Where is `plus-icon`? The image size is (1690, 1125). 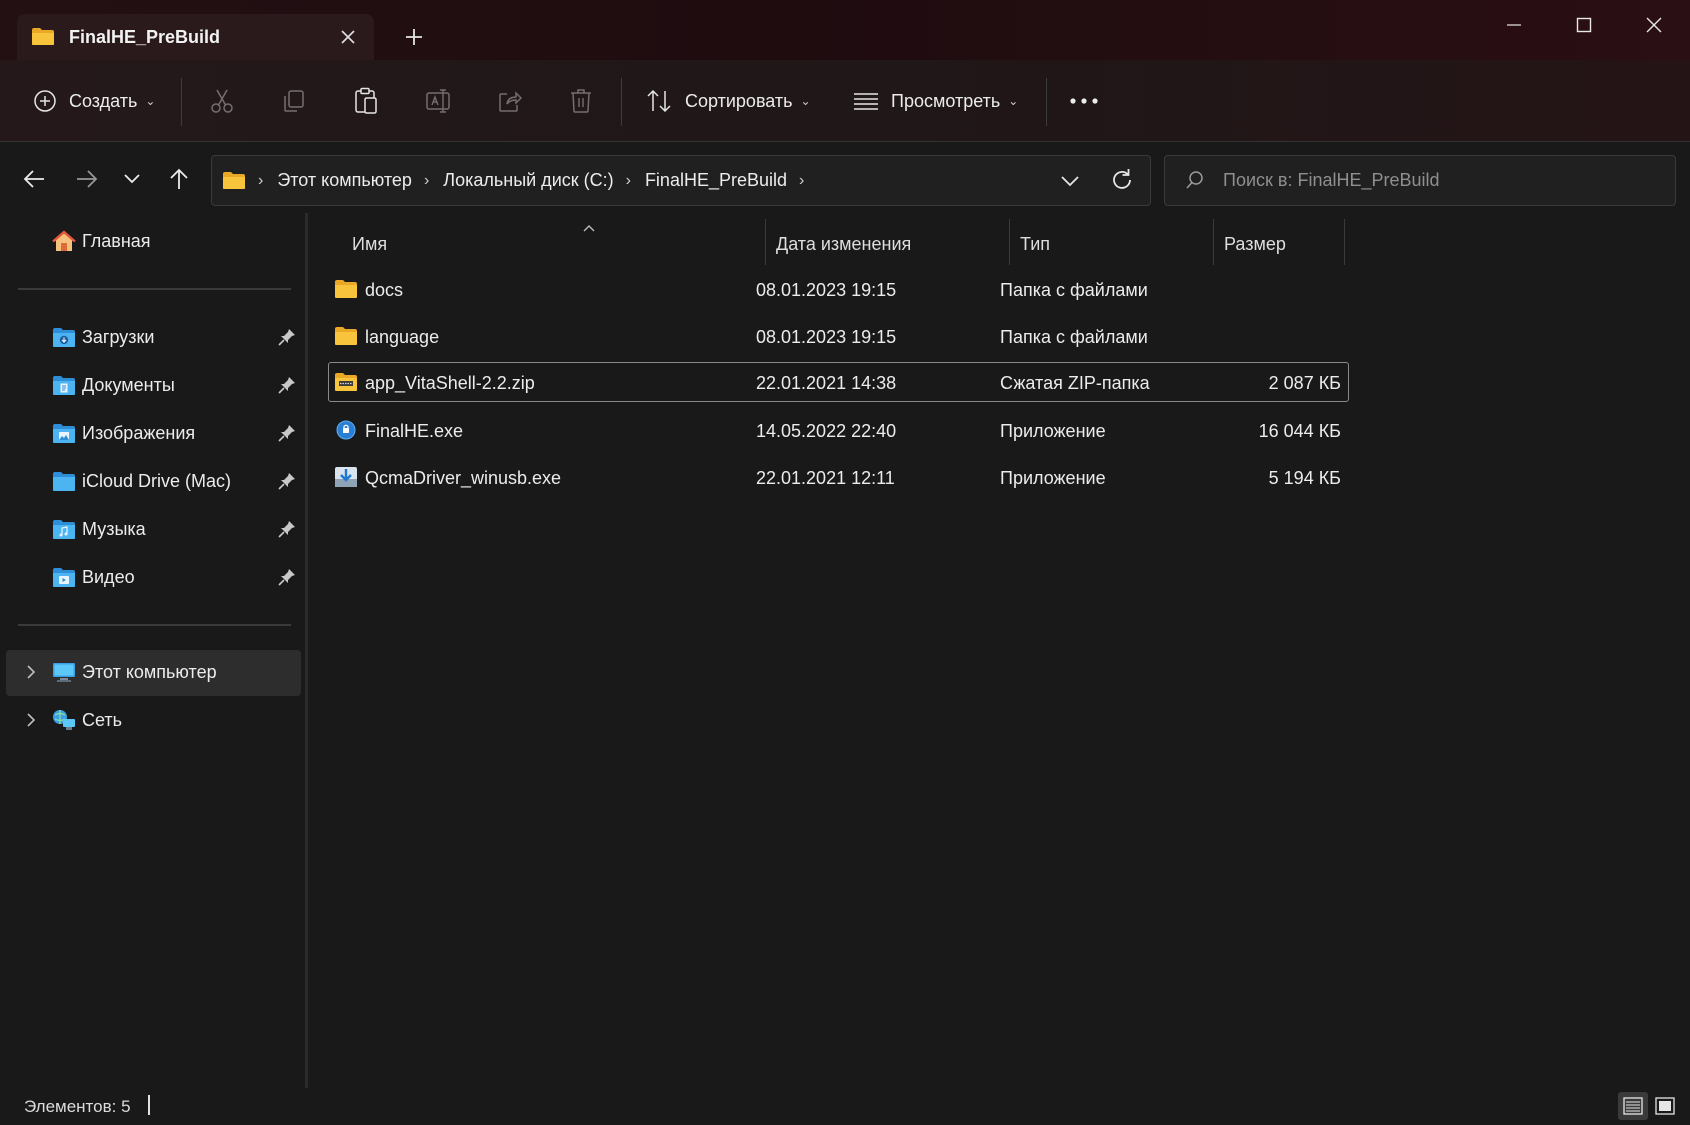
plus-icon is located at coordinates (414, 37).